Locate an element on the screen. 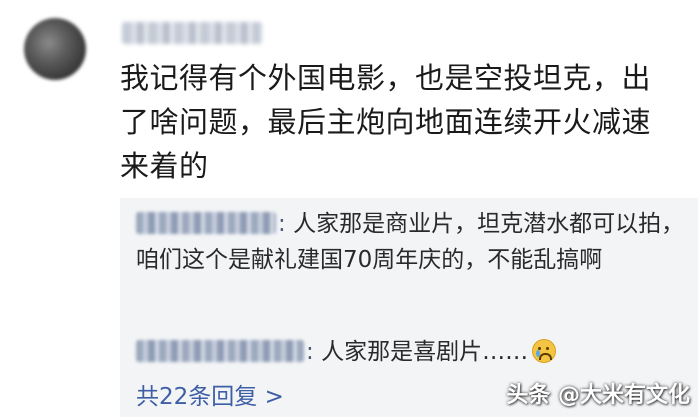 This screenshot has width=700, height=417. username-blurred is located at coordinates (192, 33).